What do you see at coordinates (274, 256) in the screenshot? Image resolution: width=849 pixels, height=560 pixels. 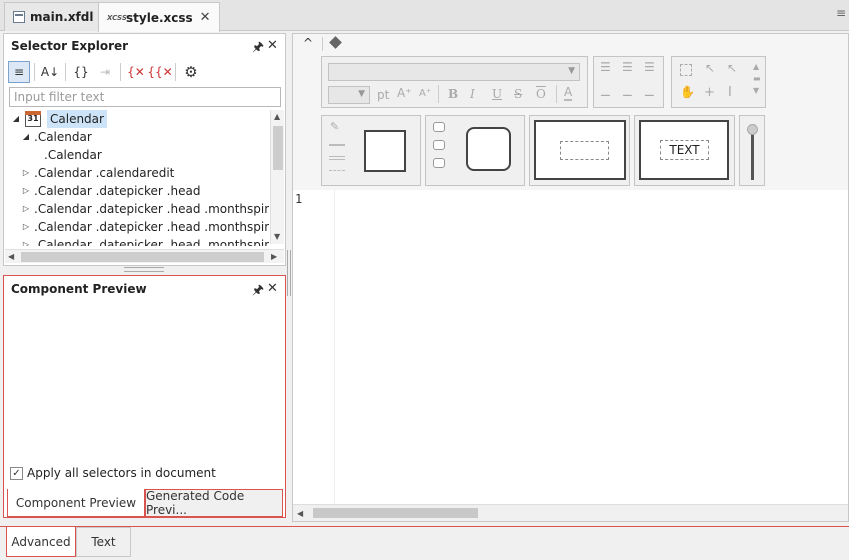 I see `scroll-right-icon: ▶` at bounding box center [274, 256].